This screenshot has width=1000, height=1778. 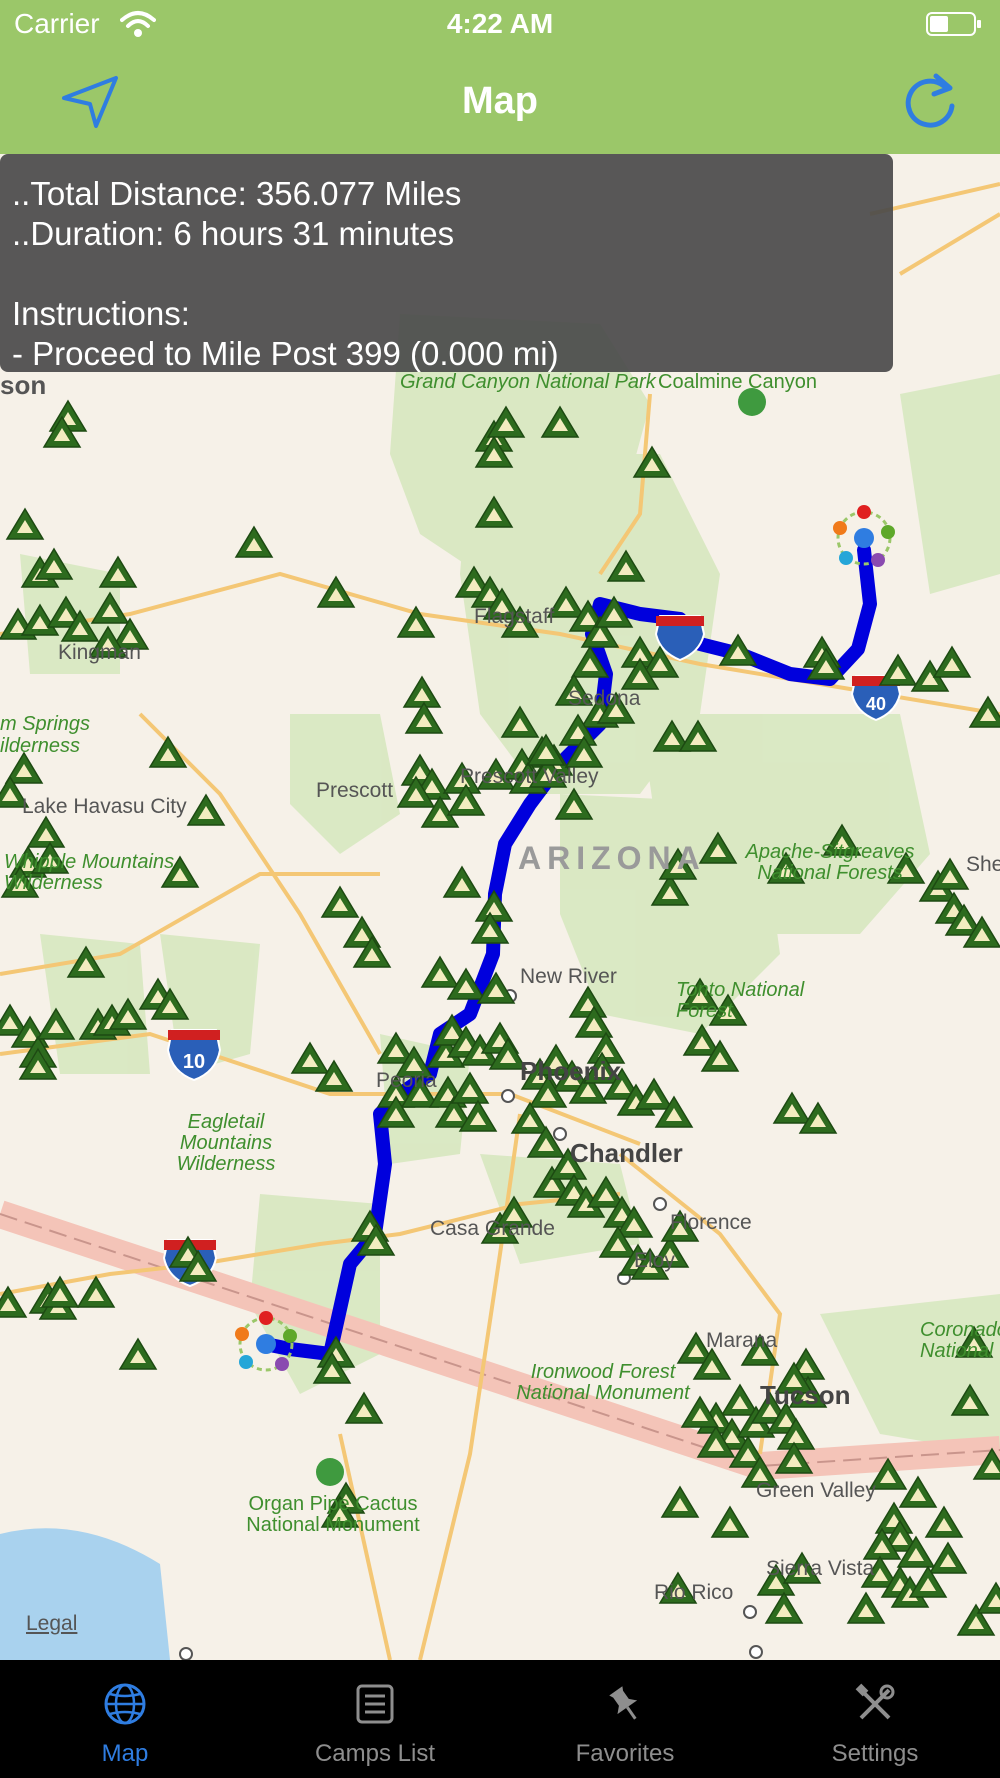 I want to click on label-flagstaff: Flagstaff, so click(x=514, y=616).